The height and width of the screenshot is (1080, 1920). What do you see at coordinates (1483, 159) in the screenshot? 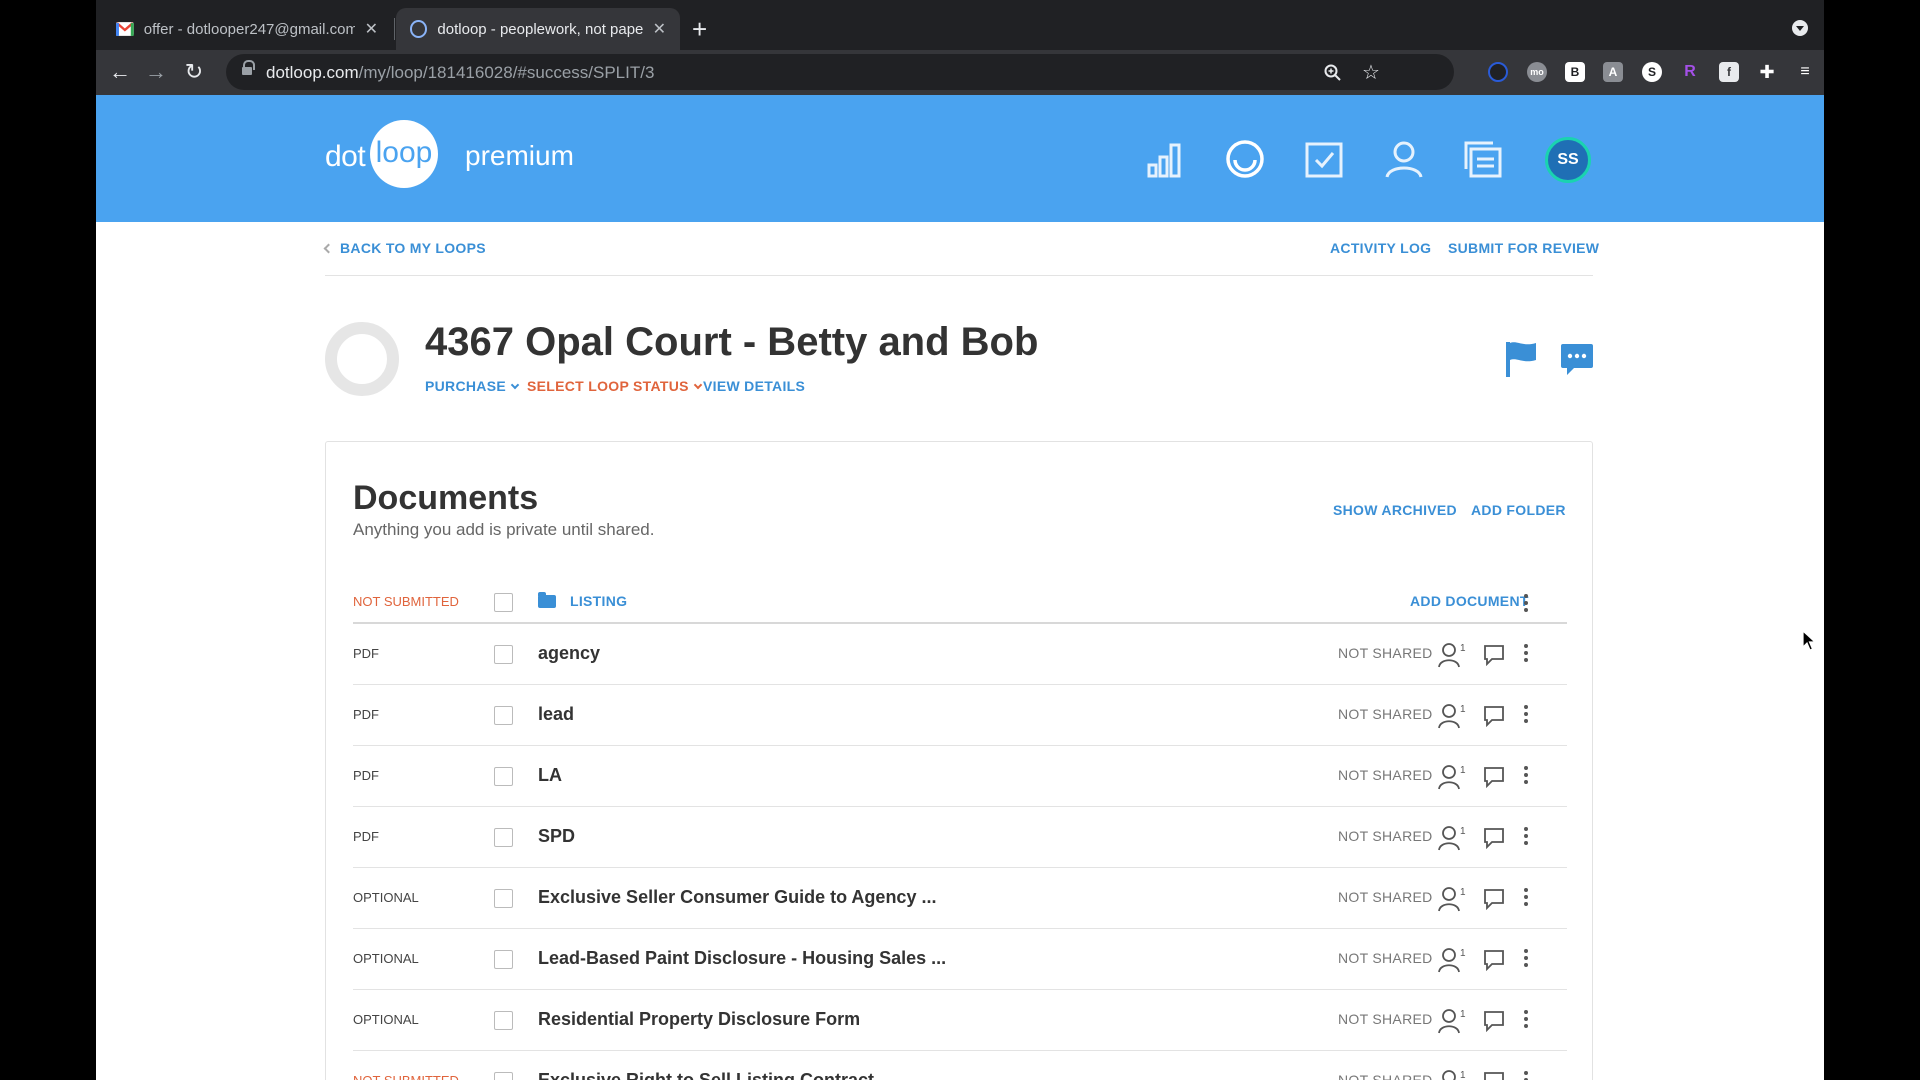
I see `templates-icon` at bounding box center [1483, 159].